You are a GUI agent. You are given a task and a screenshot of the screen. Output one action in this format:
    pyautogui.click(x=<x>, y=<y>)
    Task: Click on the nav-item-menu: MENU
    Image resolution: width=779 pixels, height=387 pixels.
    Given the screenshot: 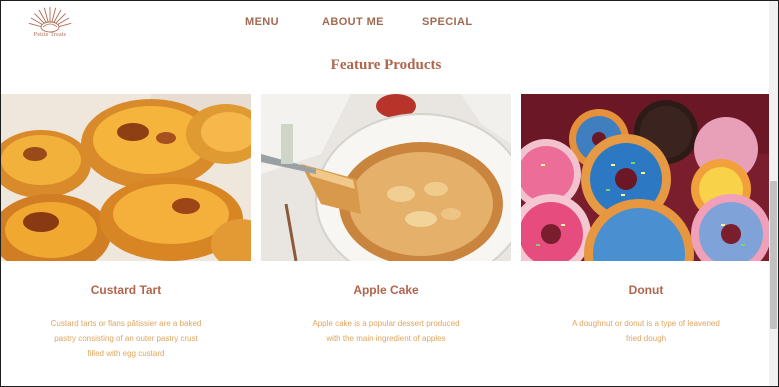 What is the action you would take?
    pyautogui.click(x=262, y=22)
    